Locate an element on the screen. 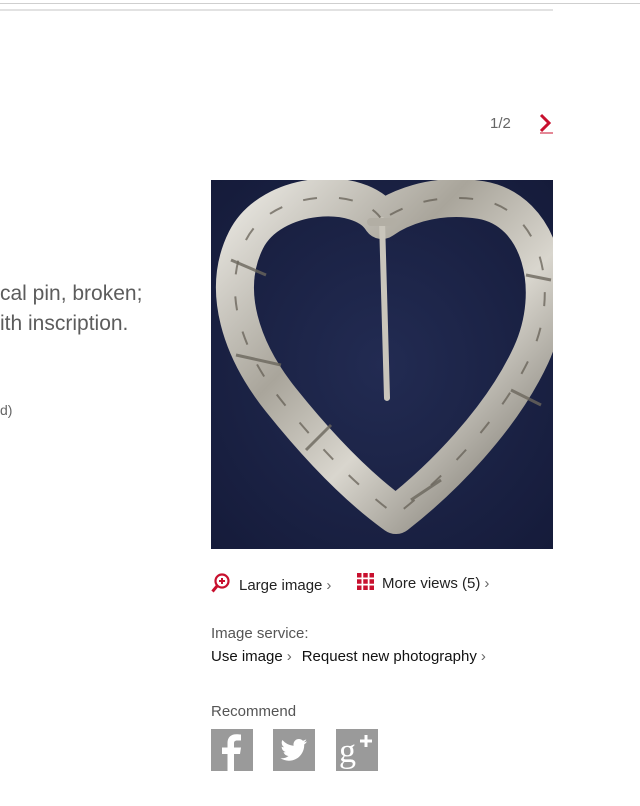 This screenshot has height=806, width=640. use-image-link: Use image › is located at coordinates (251, 656).